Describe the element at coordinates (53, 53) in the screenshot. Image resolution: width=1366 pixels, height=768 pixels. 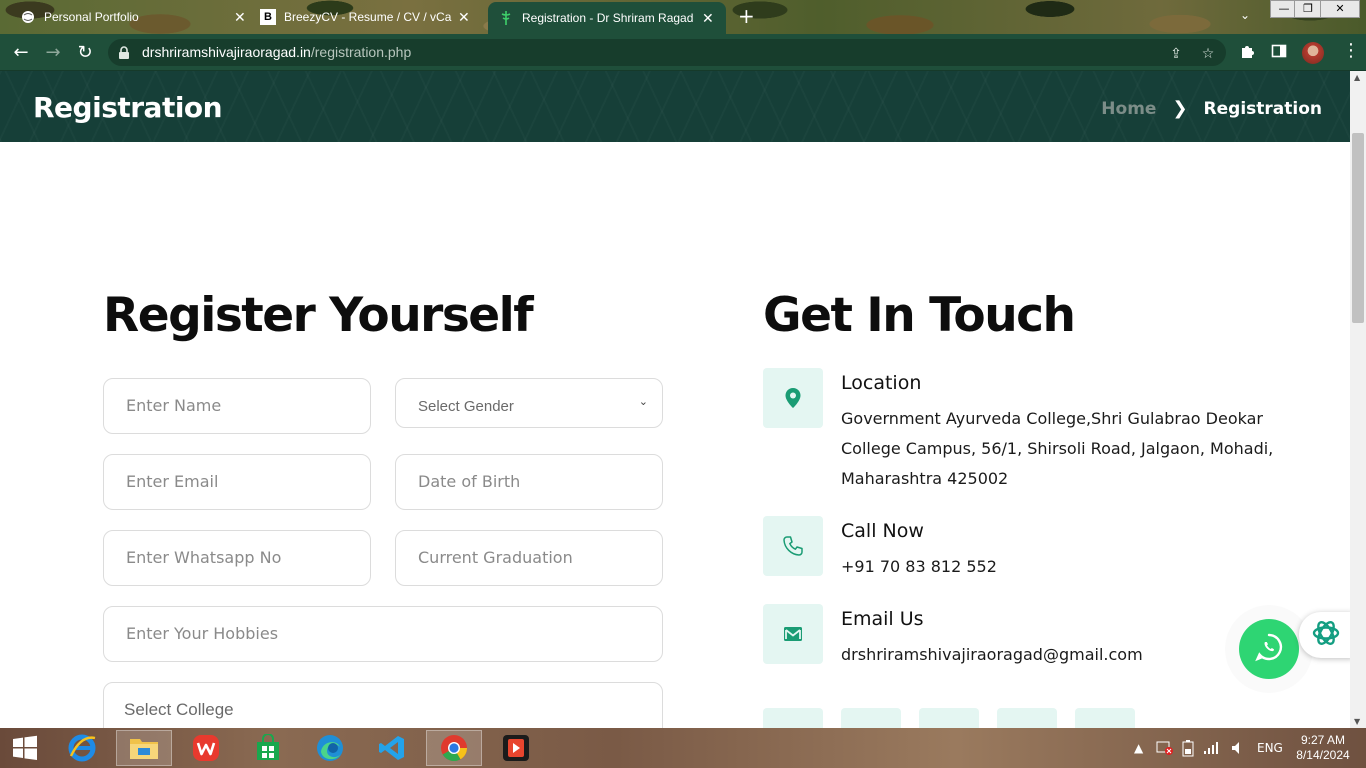
I see `forward-arrow-icon: →` at that location.